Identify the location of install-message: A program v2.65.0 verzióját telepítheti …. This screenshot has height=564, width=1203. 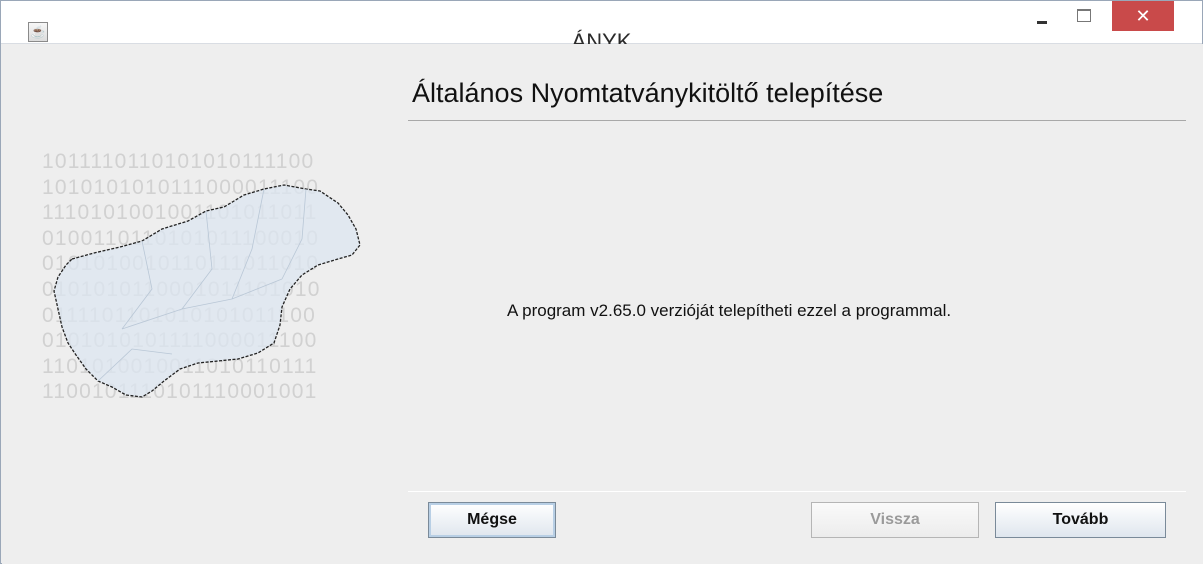
(729, 310).